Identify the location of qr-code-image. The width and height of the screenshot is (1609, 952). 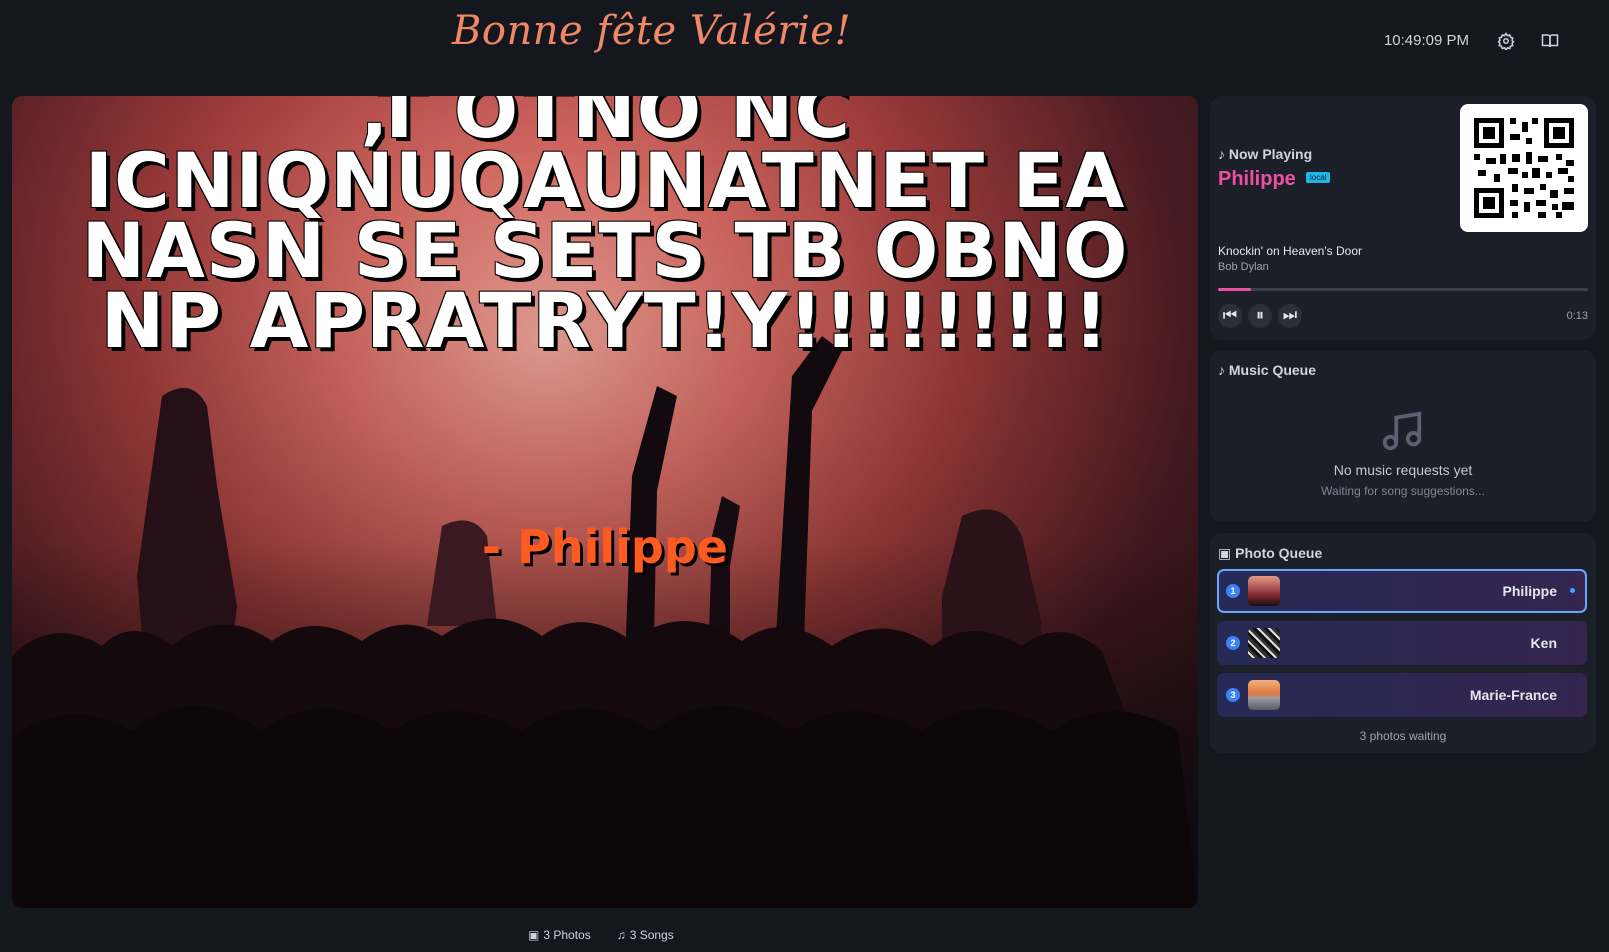
(1524, 168).